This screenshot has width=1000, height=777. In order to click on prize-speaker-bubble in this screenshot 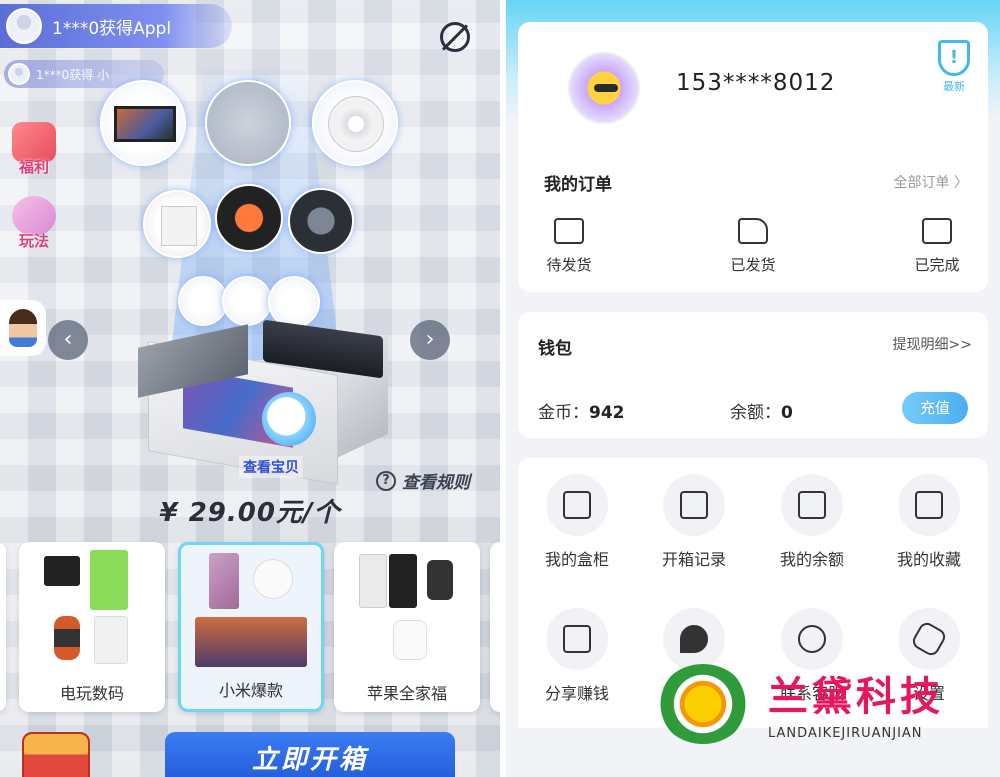, I will do `click(321, 221)`.